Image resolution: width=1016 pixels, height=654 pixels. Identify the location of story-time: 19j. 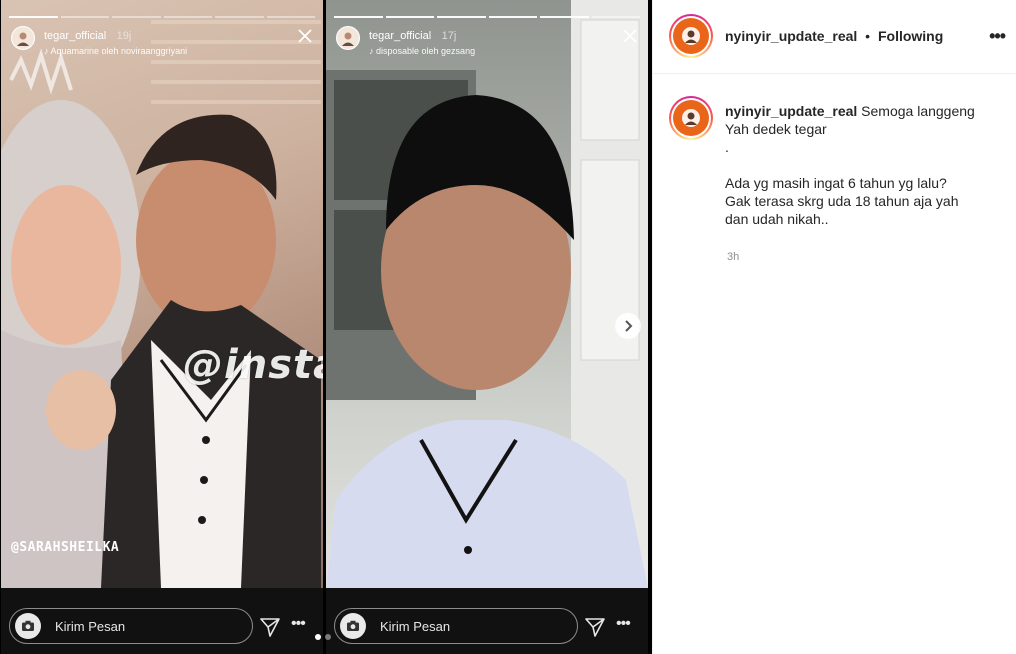
(124, 36).